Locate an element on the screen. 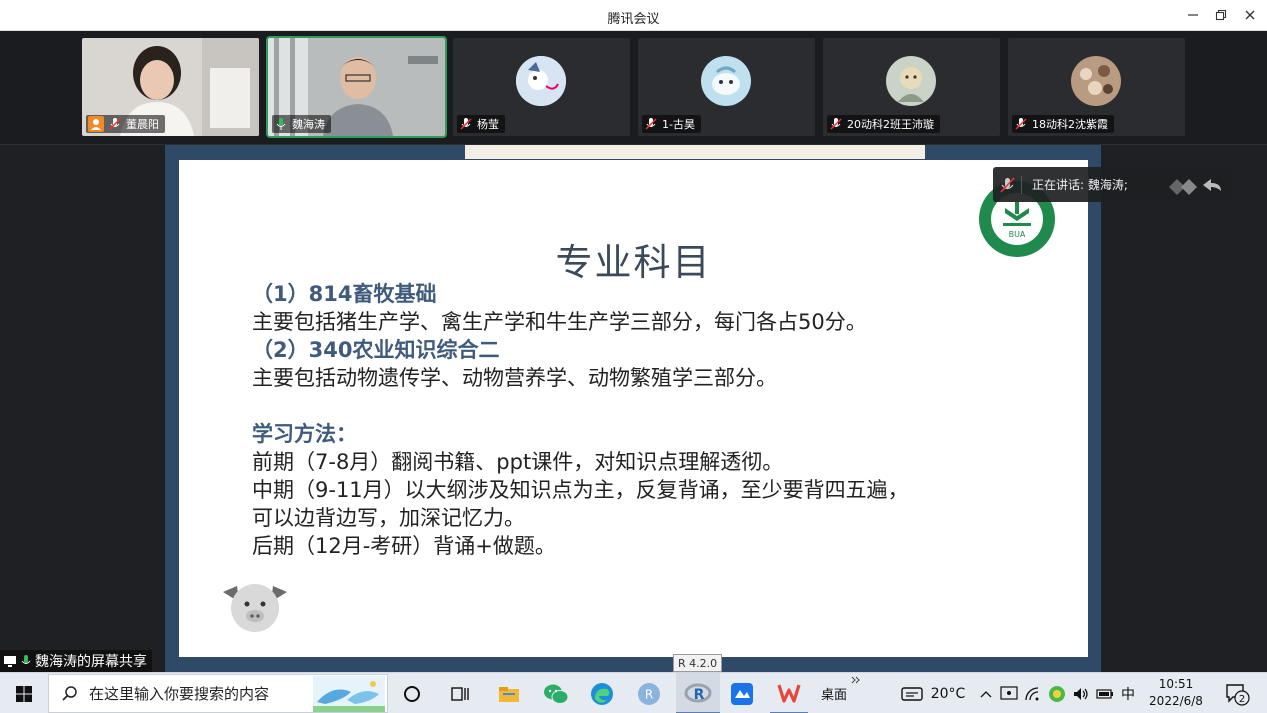 This screenshot has width=1267, height=713. slide-top-band is located at coordinates (695, 152).